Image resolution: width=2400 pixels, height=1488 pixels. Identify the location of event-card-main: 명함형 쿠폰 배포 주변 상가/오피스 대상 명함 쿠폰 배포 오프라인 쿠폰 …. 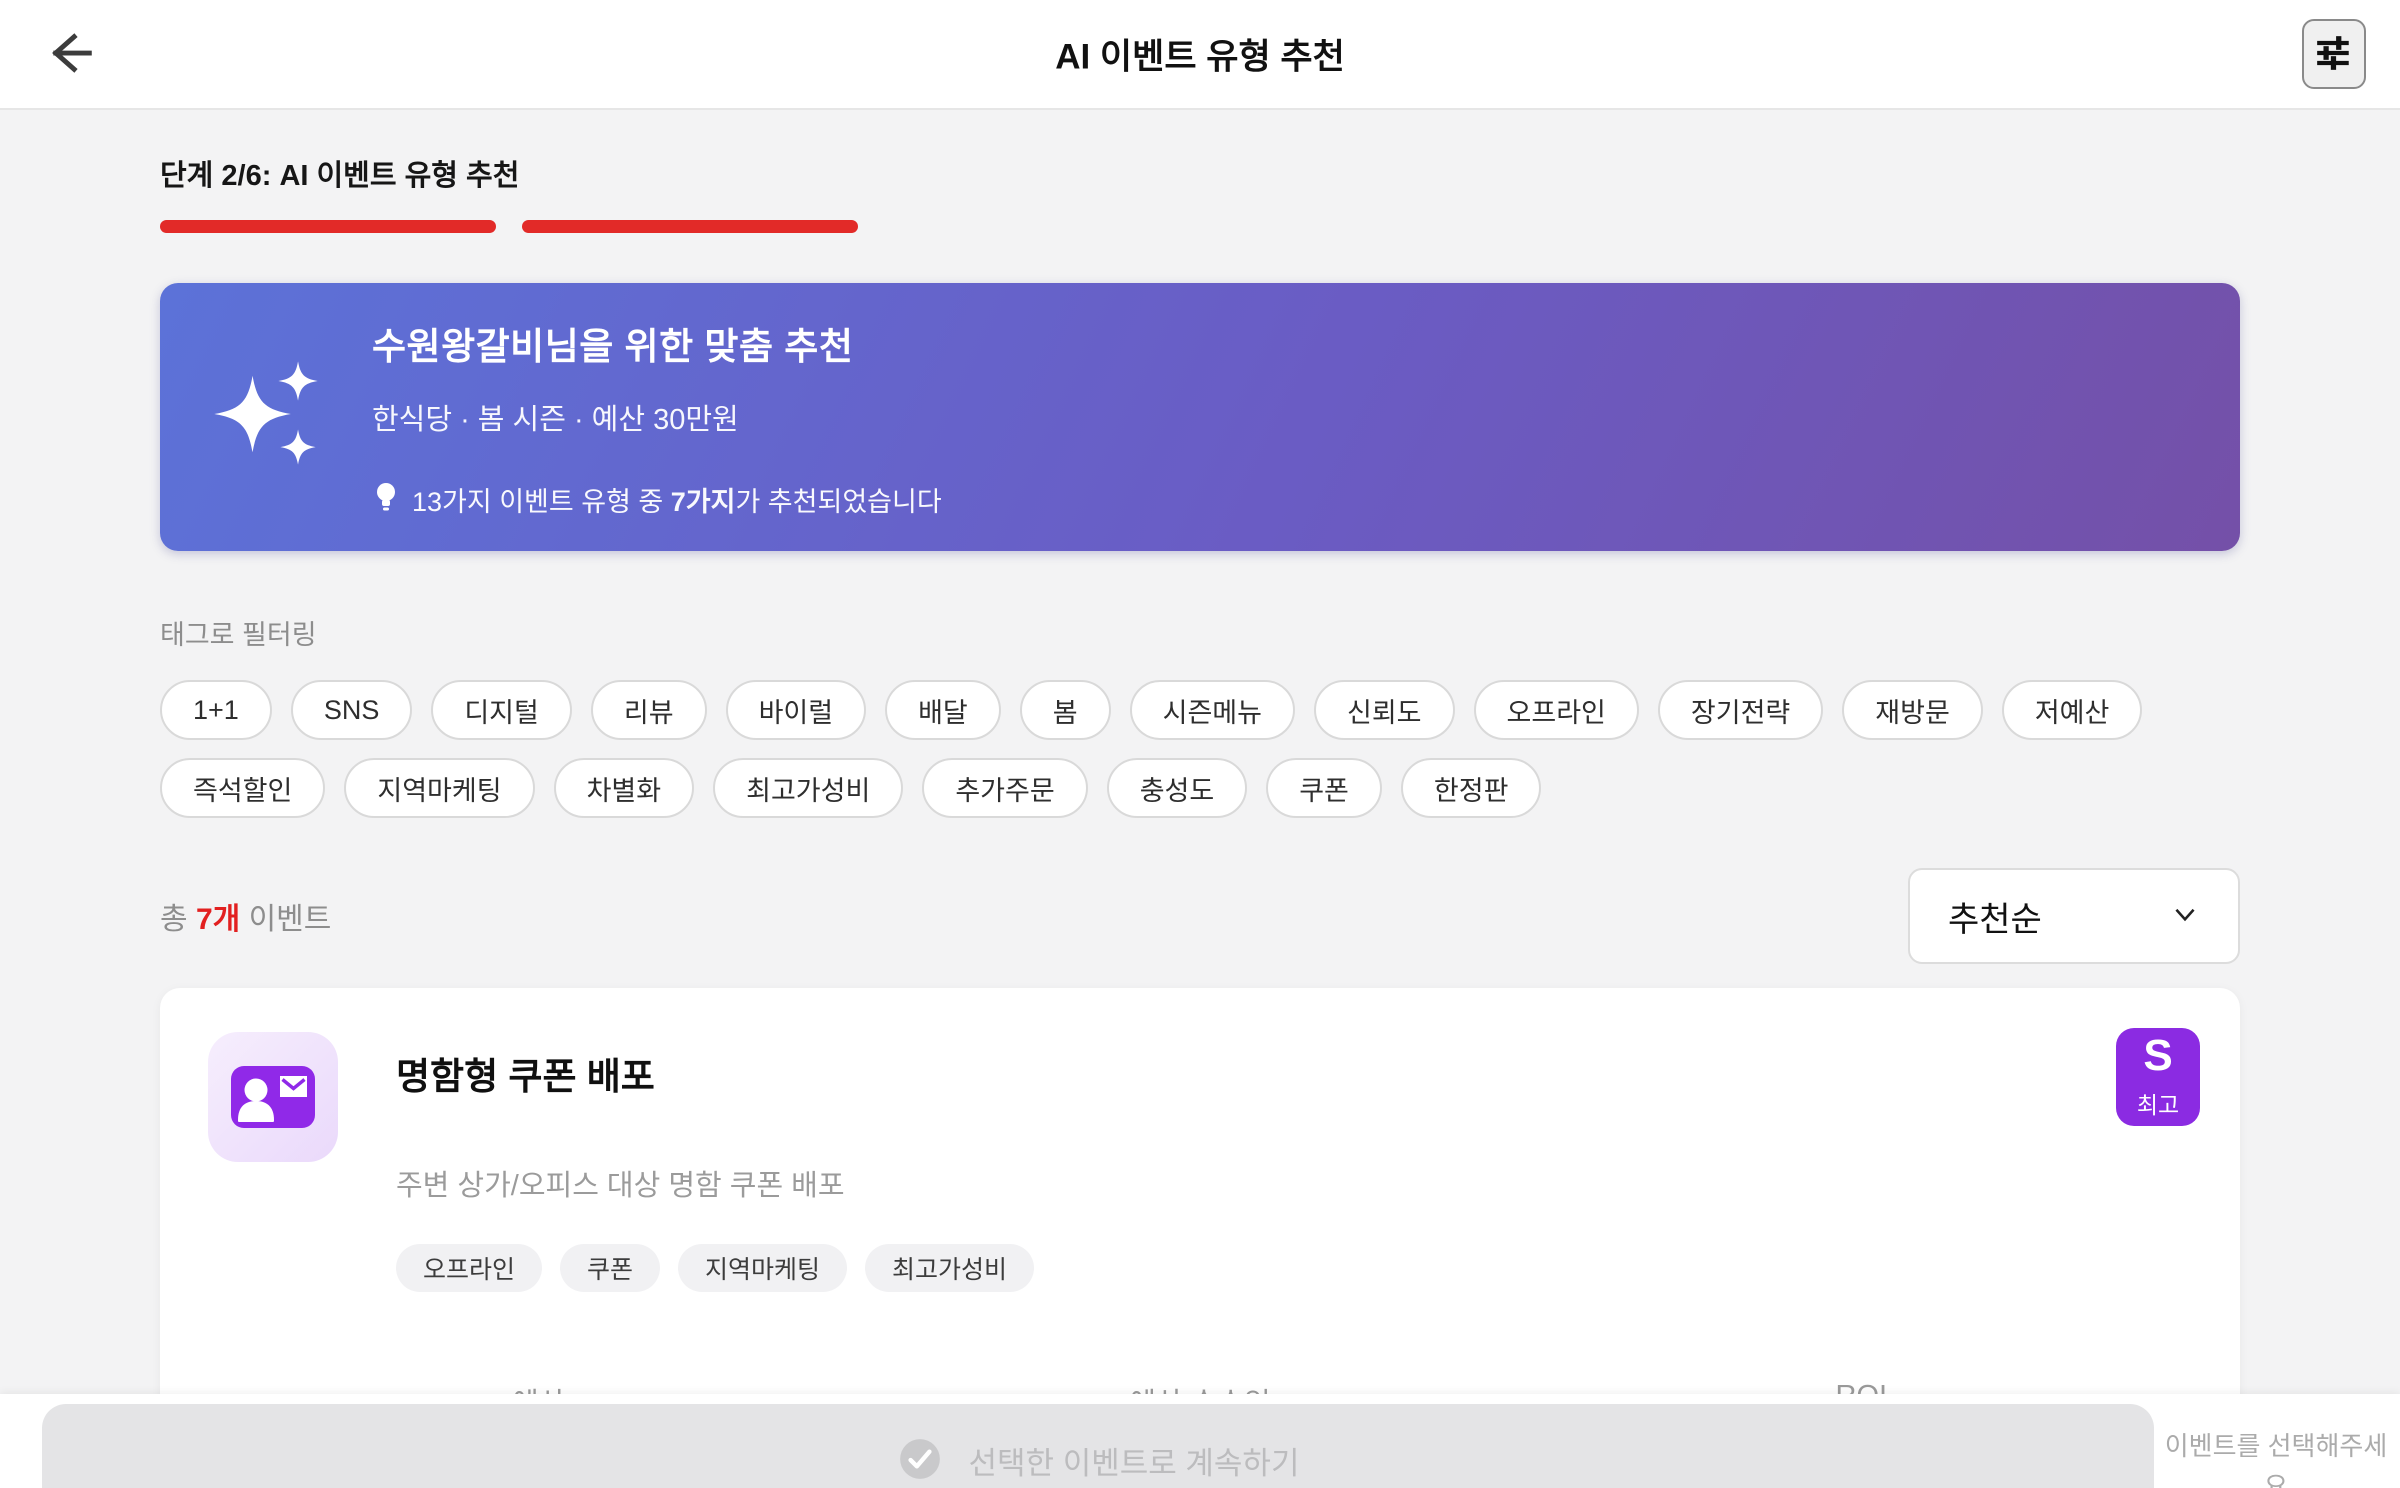
(1294, 1162).